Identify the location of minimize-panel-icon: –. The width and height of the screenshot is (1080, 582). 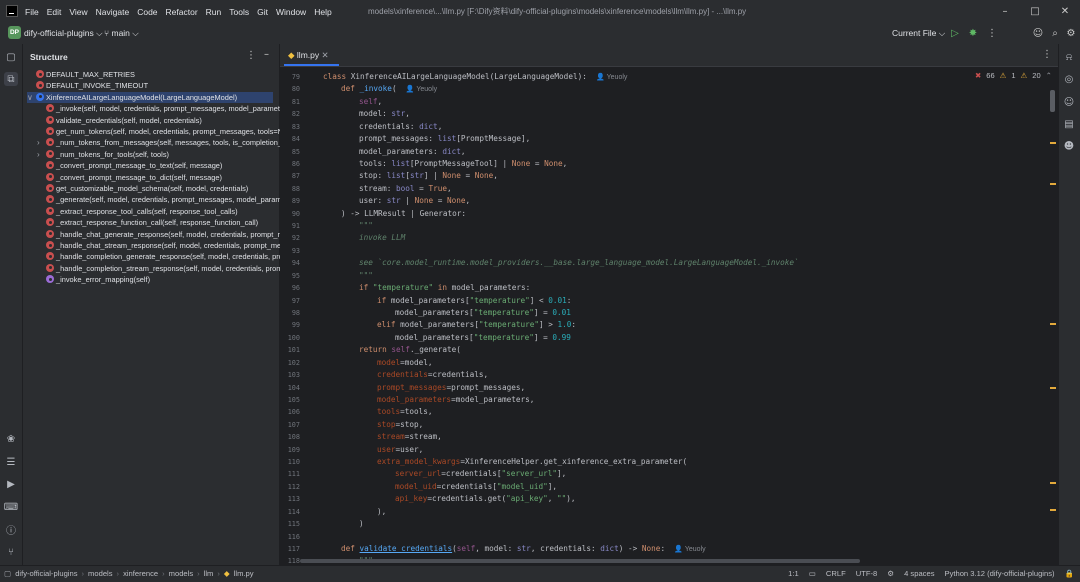
(266, 54).